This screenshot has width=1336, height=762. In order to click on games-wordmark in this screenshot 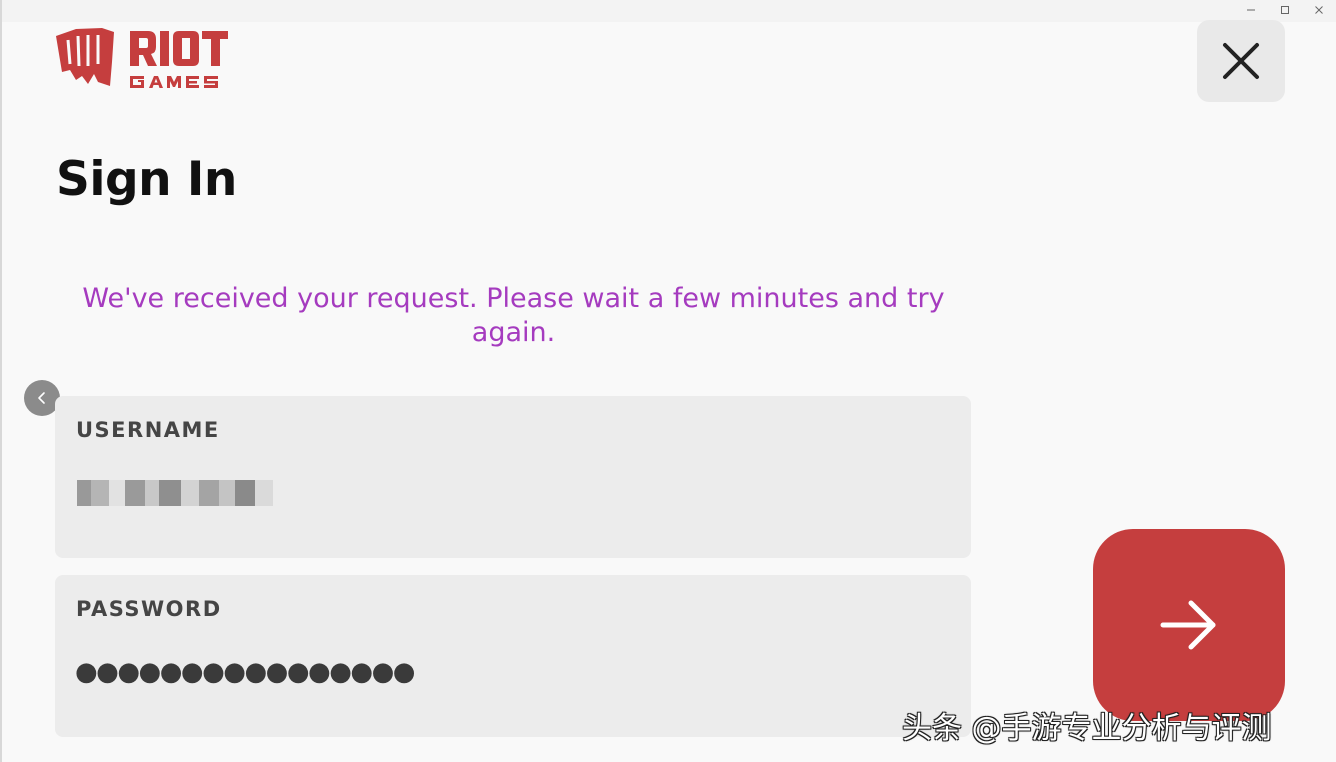, I will do `click(174, 82)`.